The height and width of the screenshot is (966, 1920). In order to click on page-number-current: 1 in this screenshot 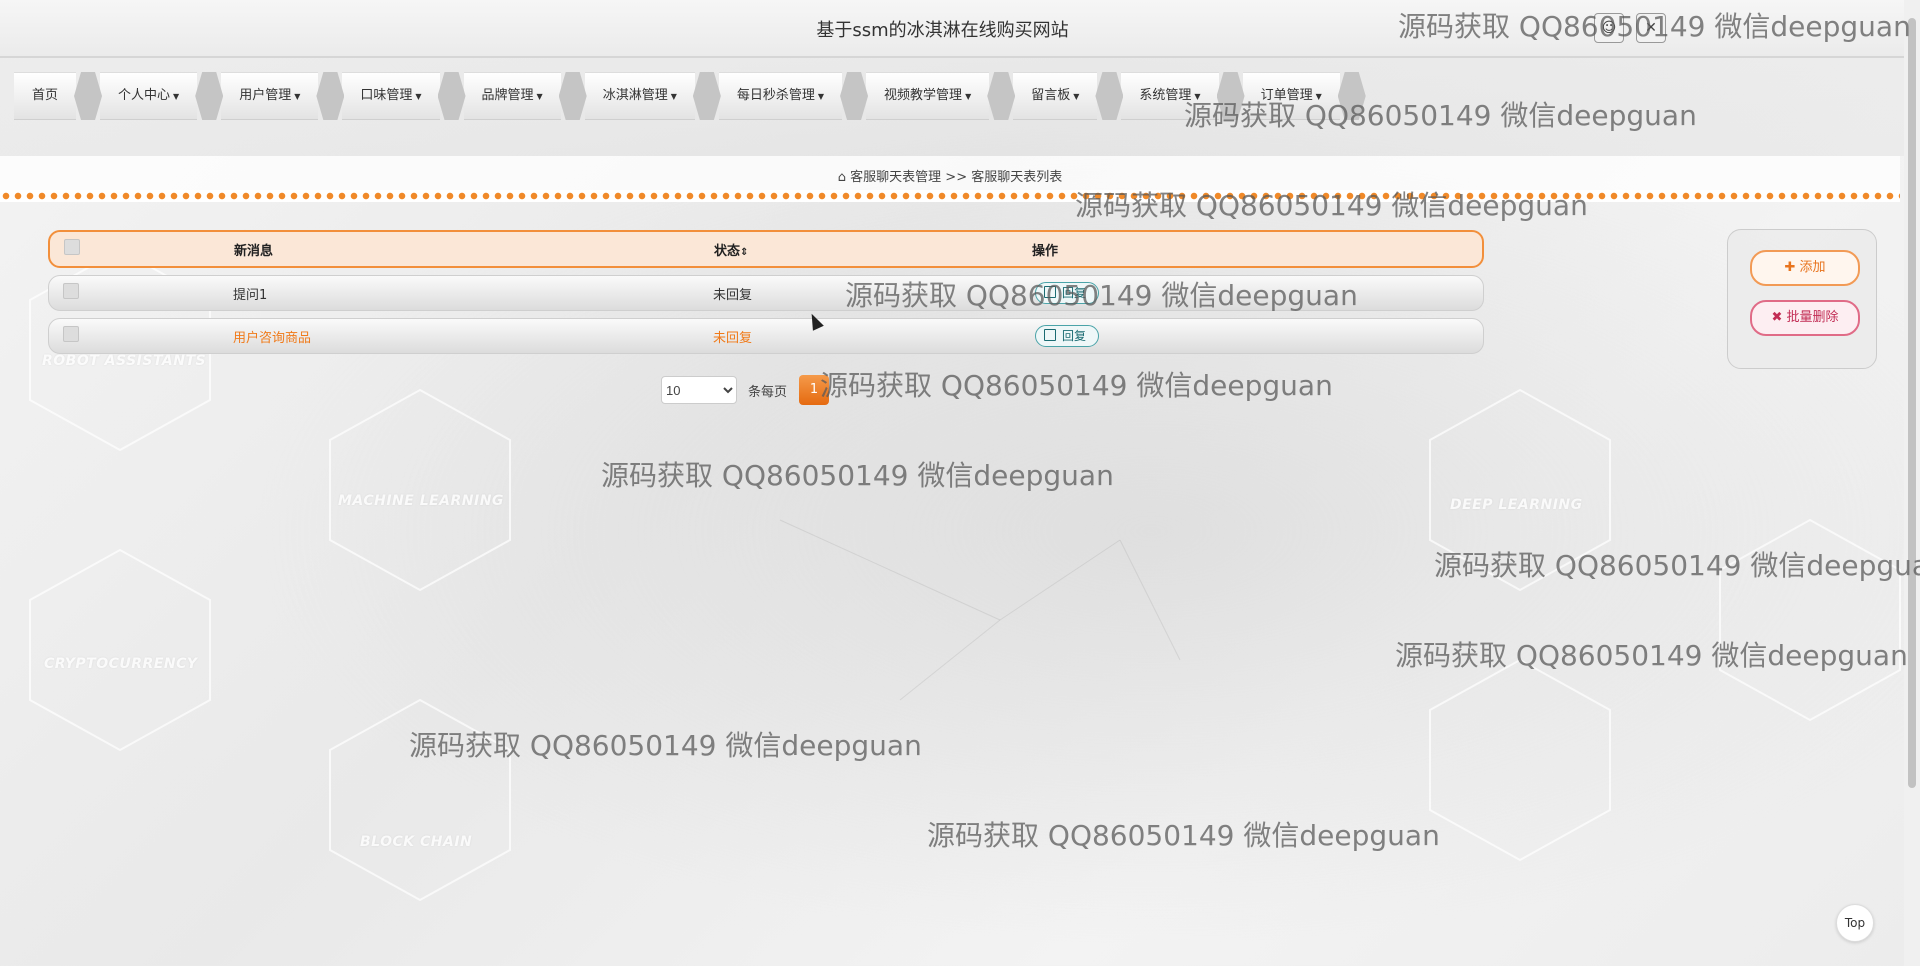, I will do `click(814, 390)`.